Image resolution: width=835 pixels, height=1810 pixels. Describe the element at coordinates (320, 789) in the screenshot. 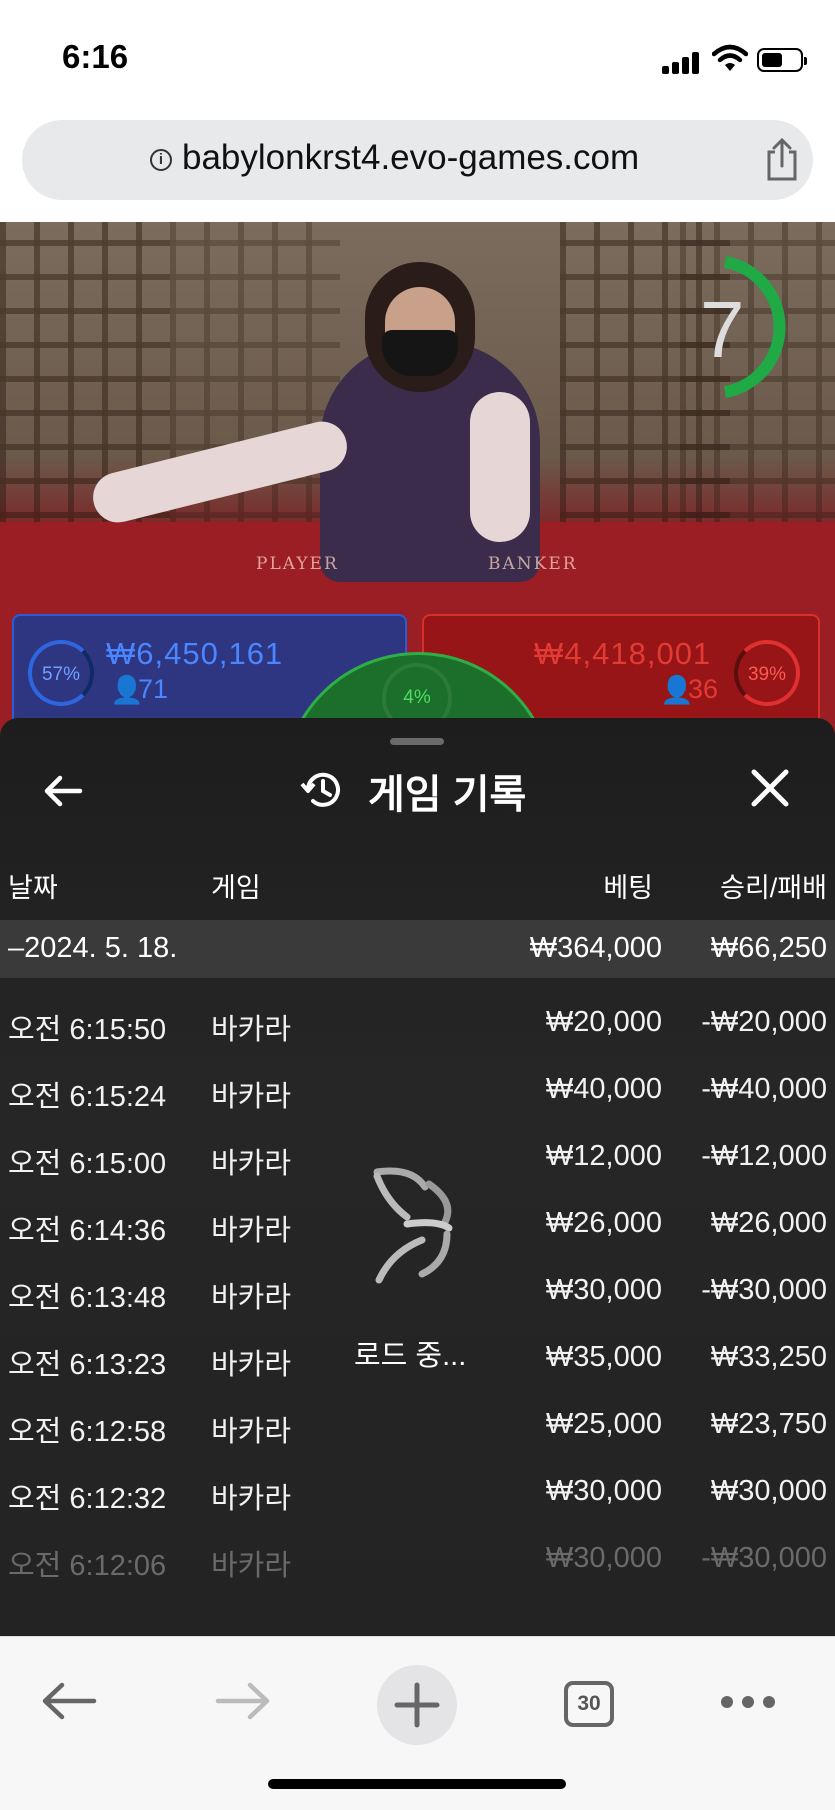

I see `history-icon` at that location.